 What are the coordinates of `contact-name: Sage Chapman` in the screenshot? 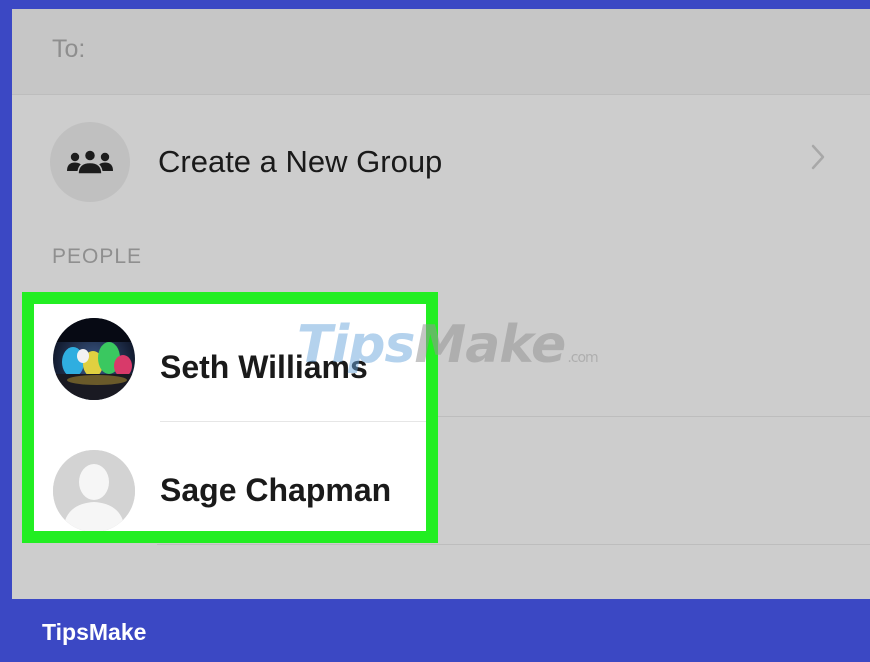 It's located at (276, 490).